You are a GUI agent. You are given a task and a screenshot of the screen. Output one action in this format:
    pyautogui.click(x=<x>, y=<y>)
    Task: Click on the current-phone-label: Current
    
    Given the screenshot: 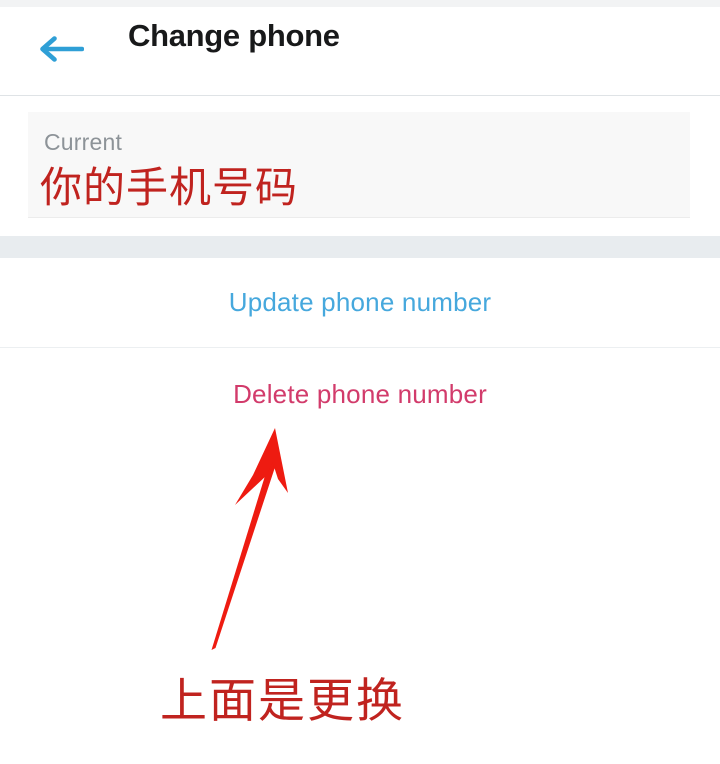 What is the action you would take?
    pyautogui.click(x=83, y=142)
    